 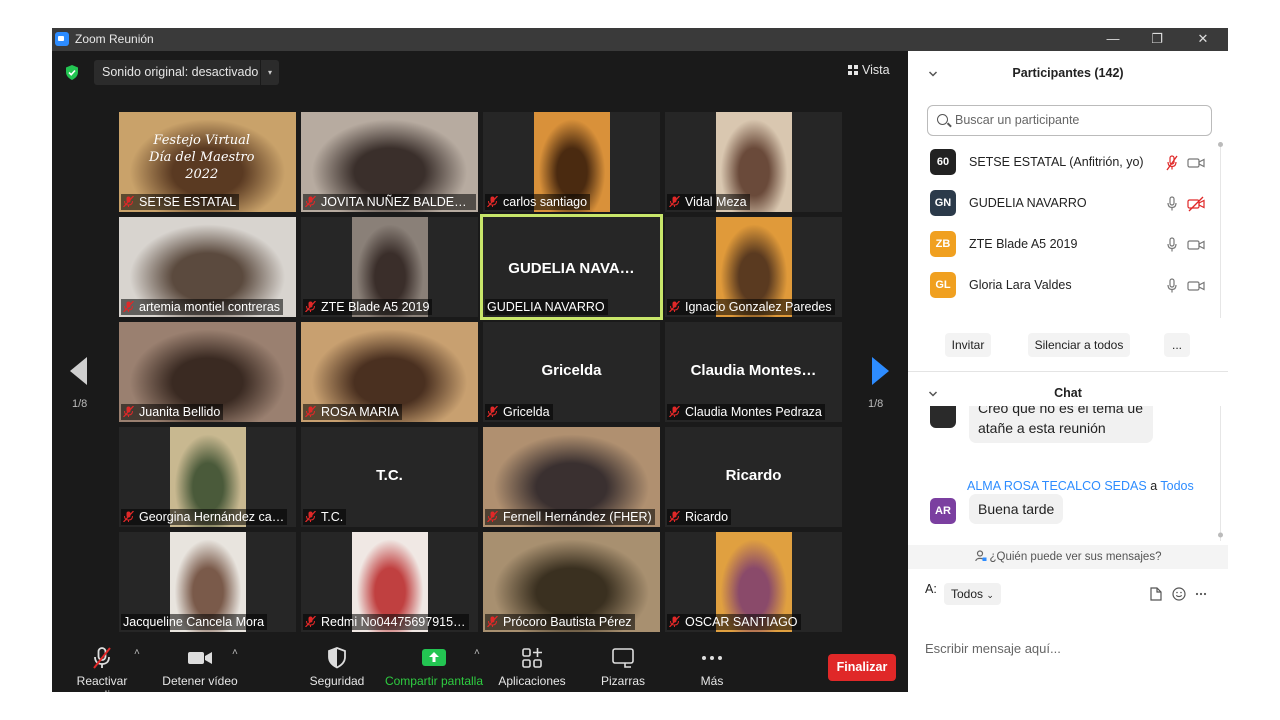 I want to click on participant-name-placeholder: T.C., so click(x=389, y=475).